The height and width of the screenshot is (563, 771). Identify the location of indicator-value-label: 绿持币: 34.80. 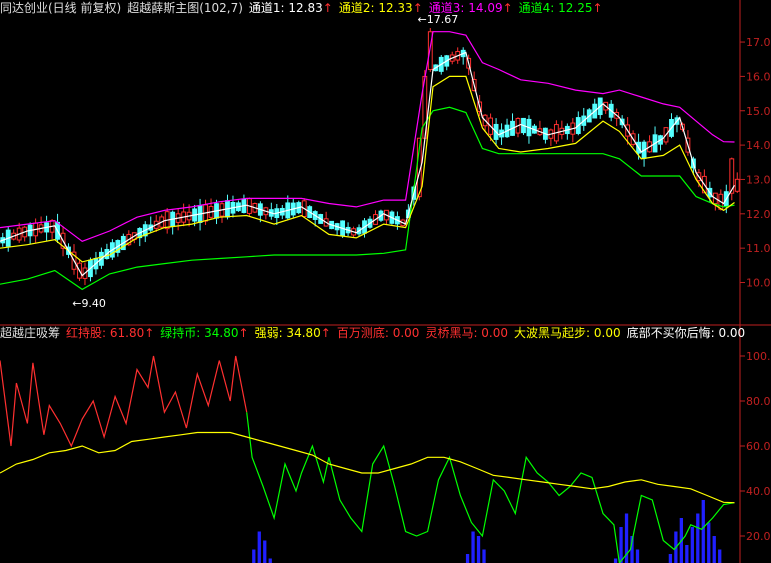
(199, 333).